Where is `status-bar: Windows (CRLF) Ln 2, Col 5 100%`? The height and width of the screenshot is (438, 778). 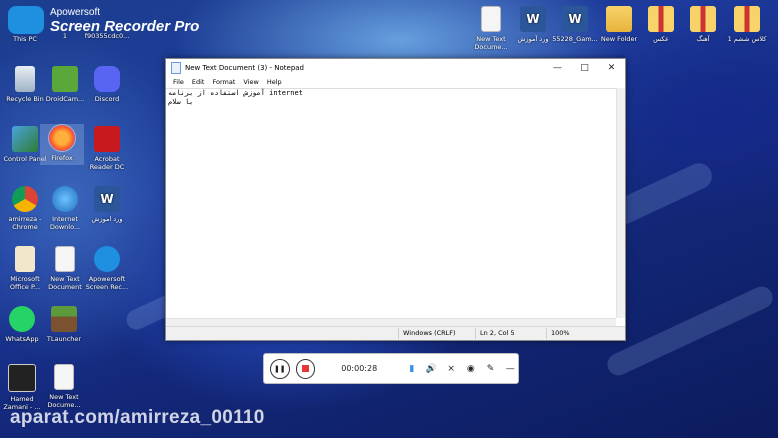
status-bar: Windows (CRLF) Ln 2, Col 5 100% is located at coordinates (395, 333).